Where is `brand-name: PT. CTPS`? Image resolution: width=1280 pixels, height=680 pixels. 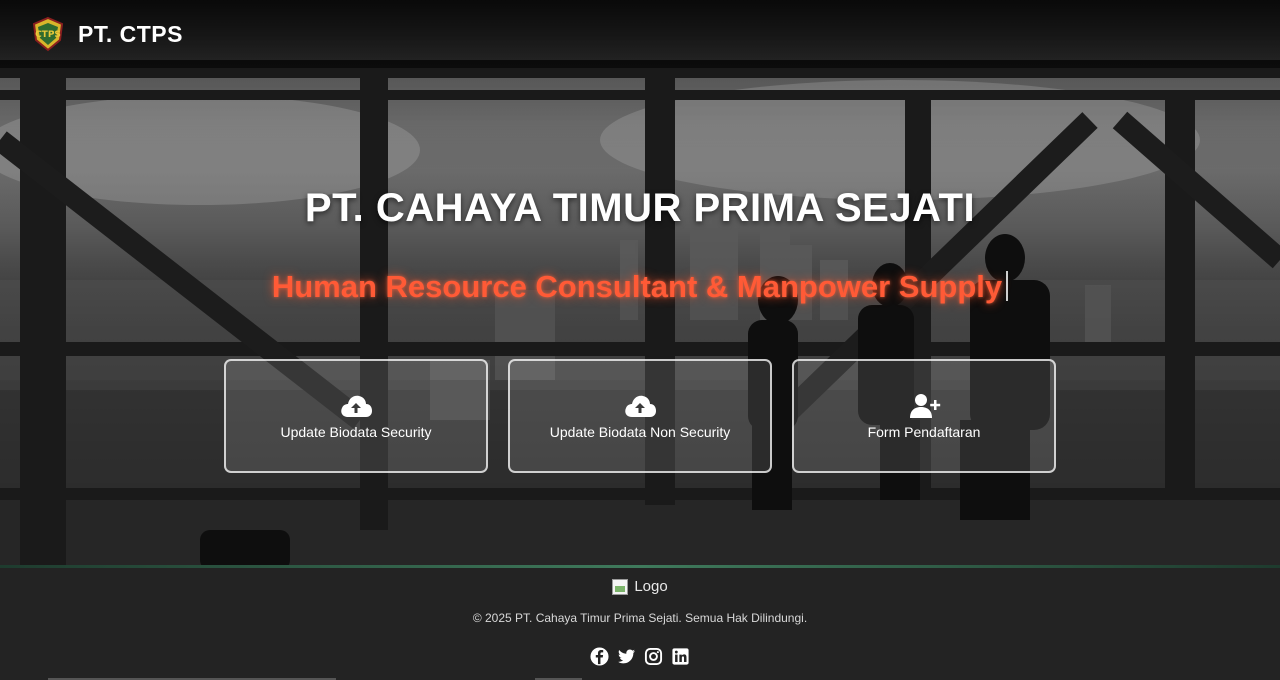
brand-name: PT. CTPS is located at coordinates (130, 34).